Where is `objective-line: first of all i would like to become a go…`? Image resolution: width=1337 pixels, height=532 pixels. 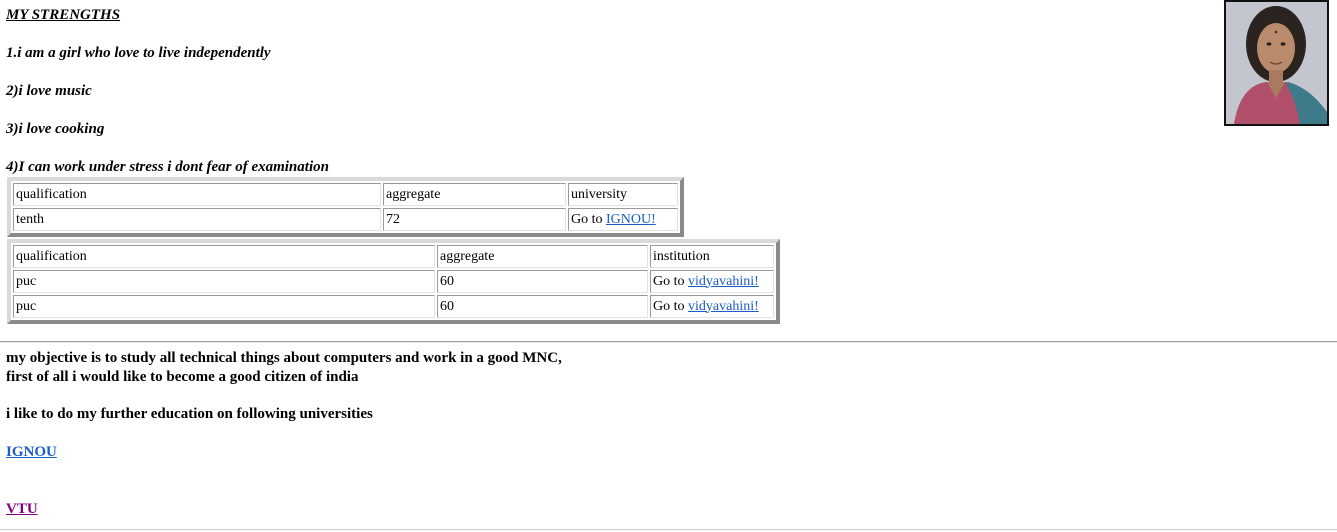
objective-line: first of all i would like to become a go… is located at coordinates (182, 377).